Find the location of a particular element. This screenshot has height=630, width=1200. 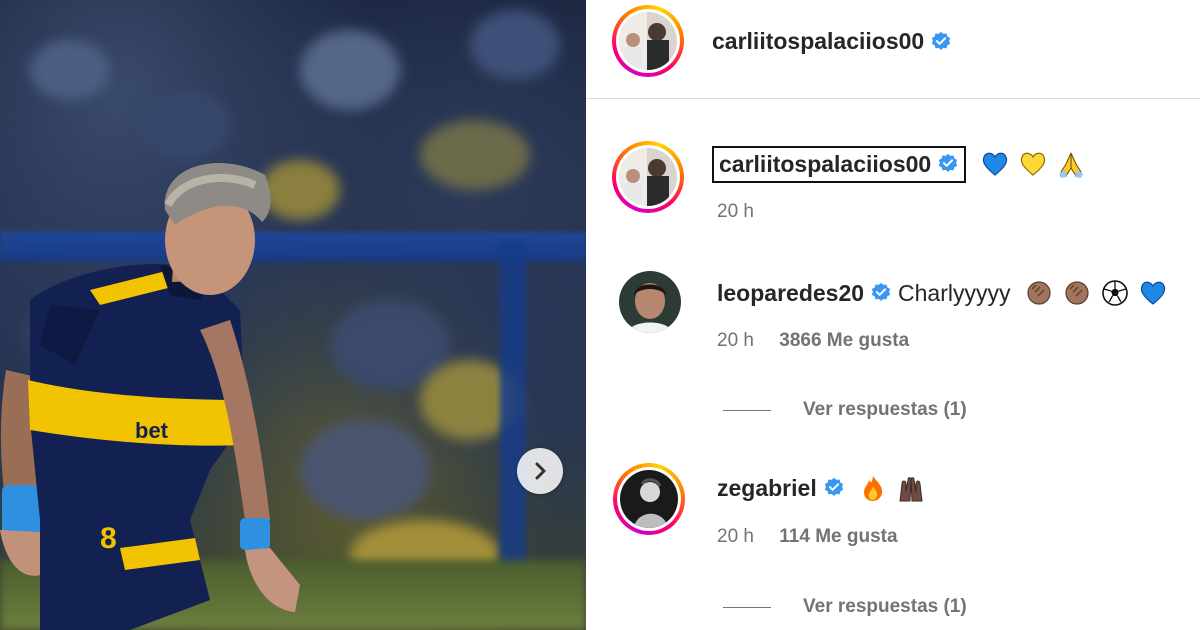

caption-time: 20 h is located at coordinates (735, 211).